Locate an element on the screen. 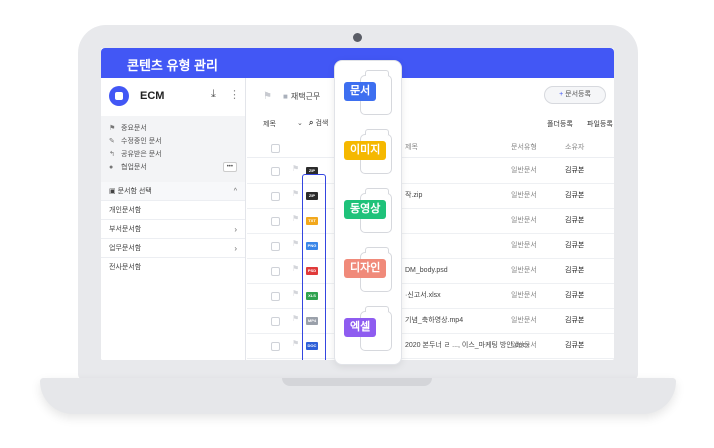 This screenshot has width=714, height=448. register-label: 문서등록 is located at coordinates (578, 94).